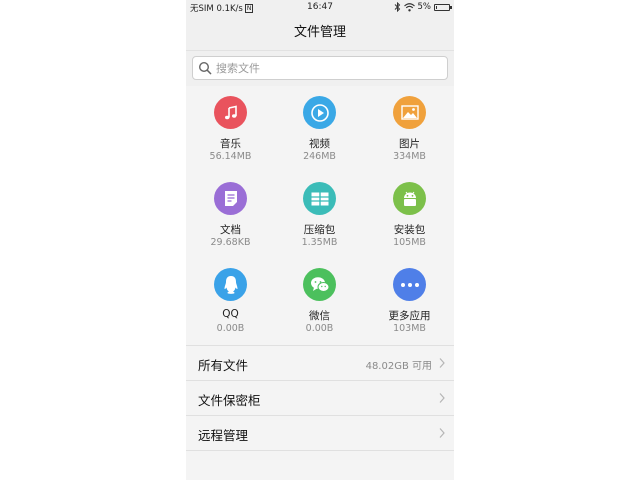 The image size is (640, 480). Describe the element at coordinates (320, 450) in the screenshot. I see `list-divider` at that location.